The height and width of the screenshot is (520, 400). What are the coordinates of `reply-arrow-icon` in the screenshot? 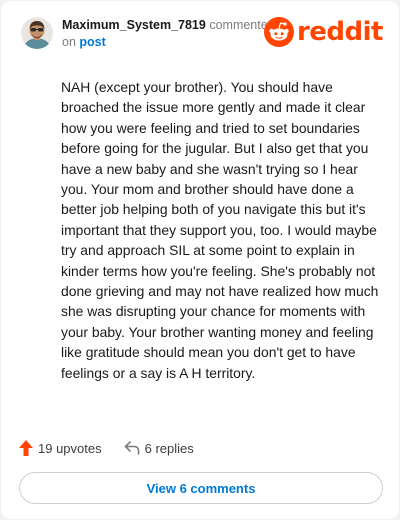 It's located at (131, 448).